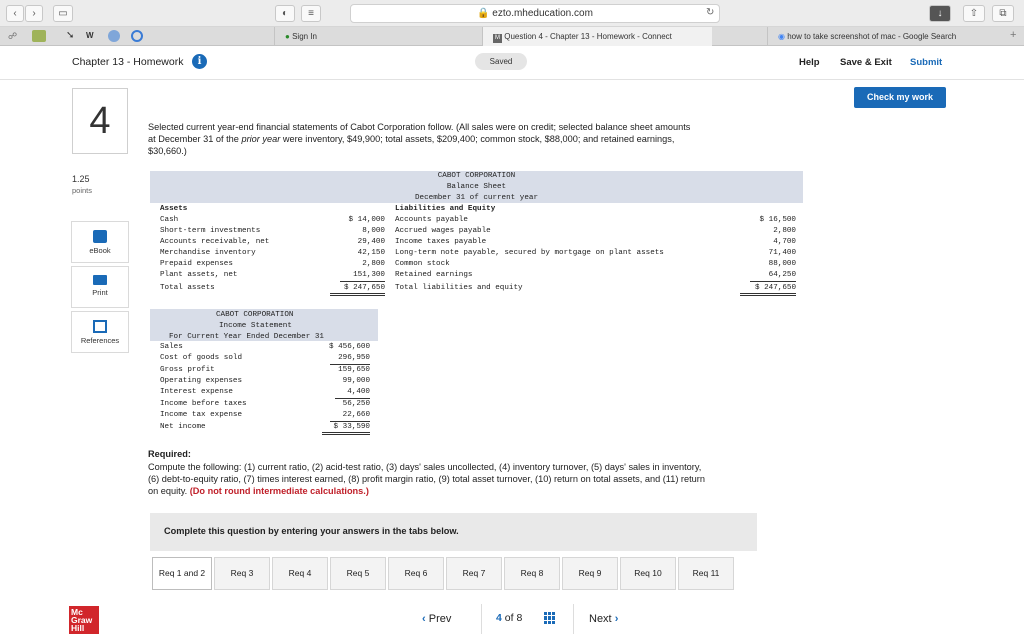  I want to click on bs-asset-value: 151,300, so click(362, 276).